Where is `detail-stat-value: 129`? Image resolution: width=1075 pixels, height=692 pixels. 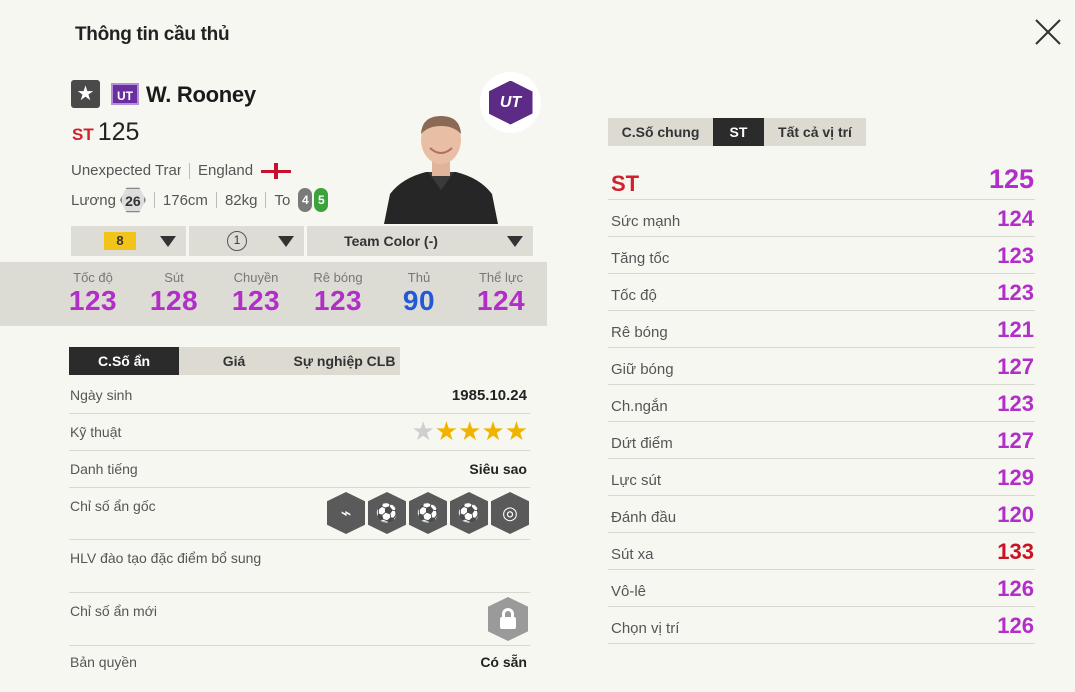 detail-stat-value: 129 is located at coordinates (1015, 477).